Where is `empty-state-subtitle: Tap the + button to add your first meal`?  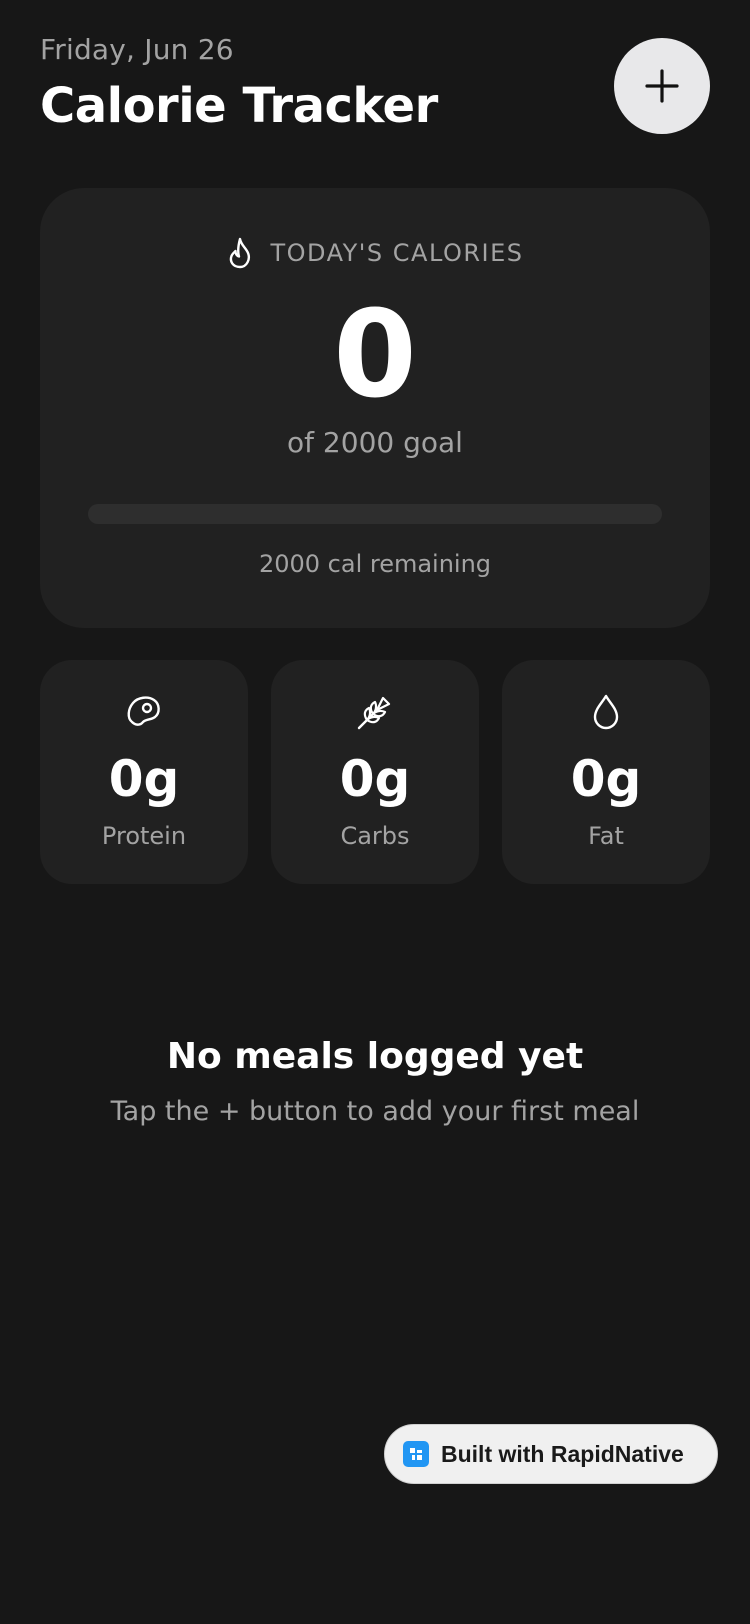
empty-state-subtitle: Tap the + button to add your first meal is located at coordinates (375, 1111).